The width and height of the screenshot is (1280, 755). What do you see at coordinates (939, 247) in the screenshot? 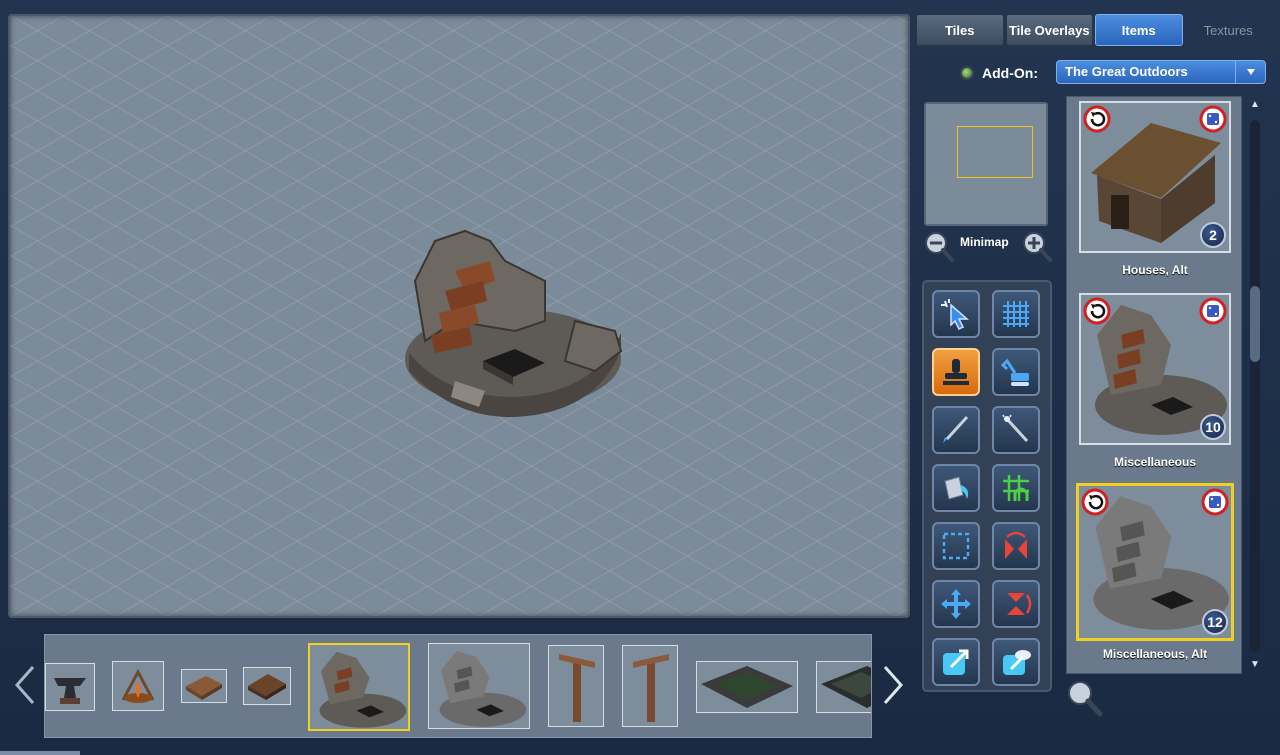
I see `zoom-out-icon` at bounding box center [939, 247].